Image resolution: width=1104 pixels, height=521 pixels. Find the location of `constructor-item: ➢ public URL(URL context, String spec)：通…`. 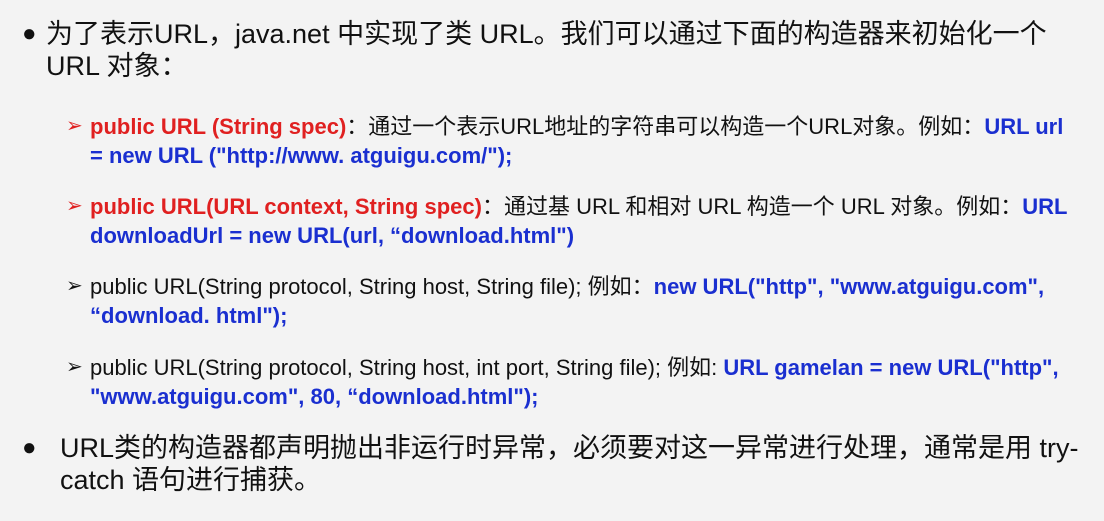

constructor-item: ➢ public URL(URL context, String spec)：通… is located at coordinates (571, 221).